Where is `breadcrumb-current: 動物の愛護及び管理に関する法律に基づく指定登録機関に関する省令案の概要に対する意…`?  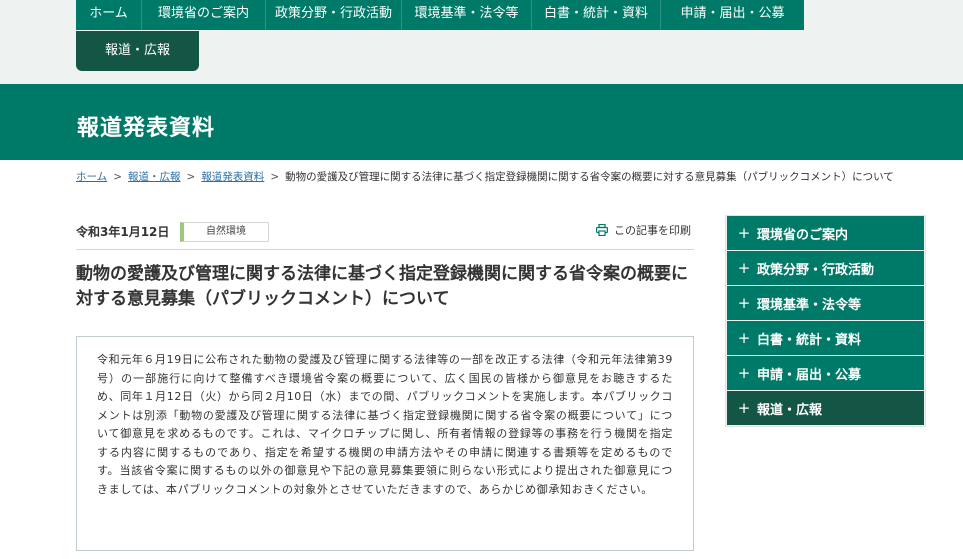
breadcrumb-current: 動物の愛護及び管理に関する法律に基づく指定登録機関に関する省令案の概要に対する意… is located at coordinates (589, 177).